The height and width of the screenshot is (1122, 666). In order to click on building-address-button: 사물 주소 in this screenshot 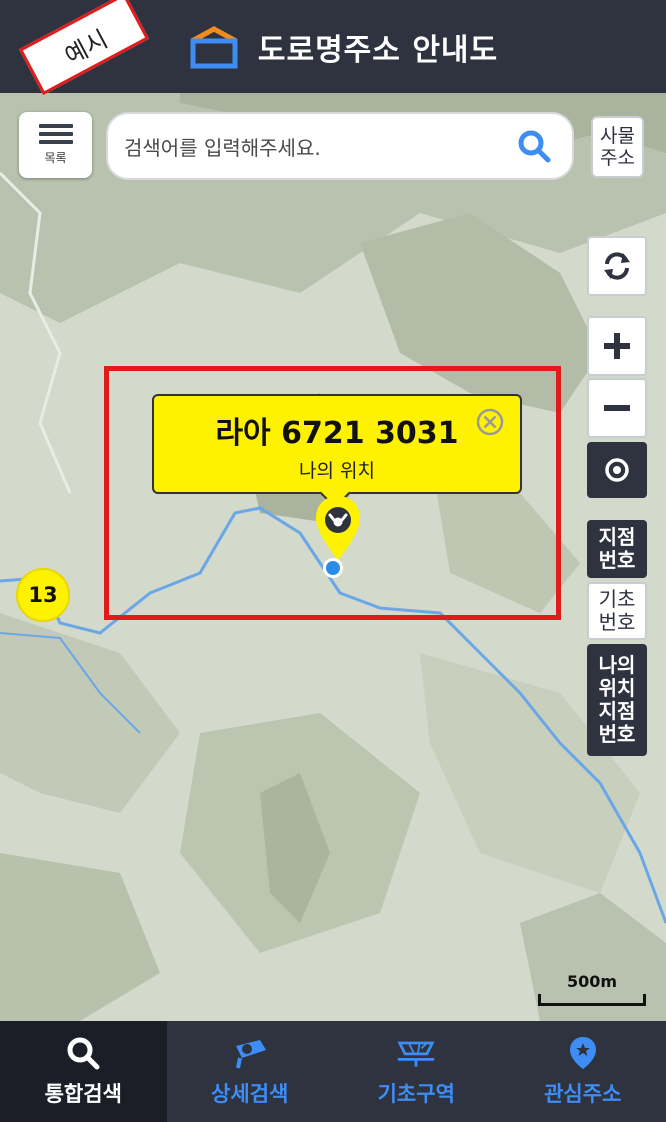, I will do `click(617, 147)`.